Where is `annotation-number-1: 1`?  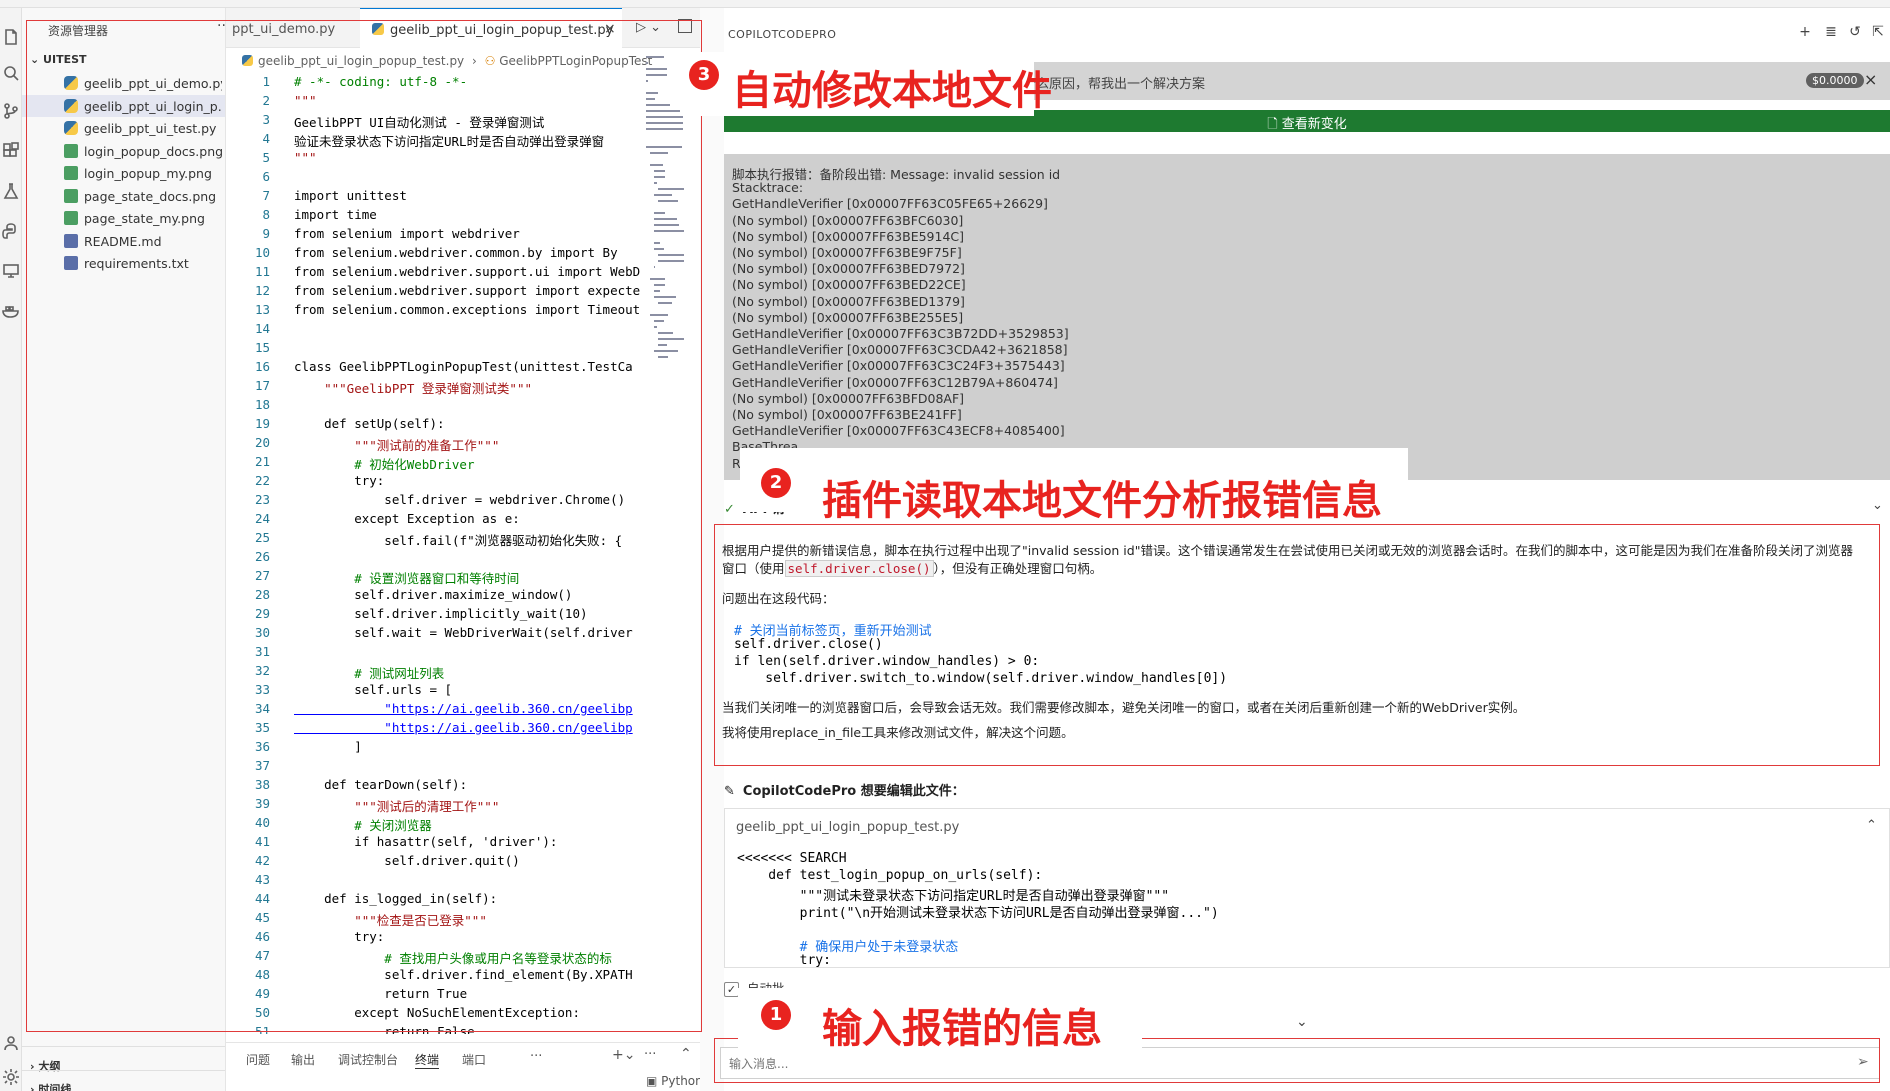 annotation-number-1: 1 is located at coordinates (776, 1015).